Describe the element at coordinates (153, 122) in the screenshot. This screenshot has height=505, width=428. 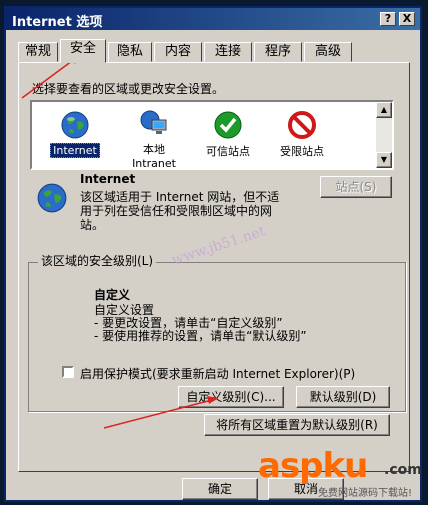
I see `intranet-icon` at that location.